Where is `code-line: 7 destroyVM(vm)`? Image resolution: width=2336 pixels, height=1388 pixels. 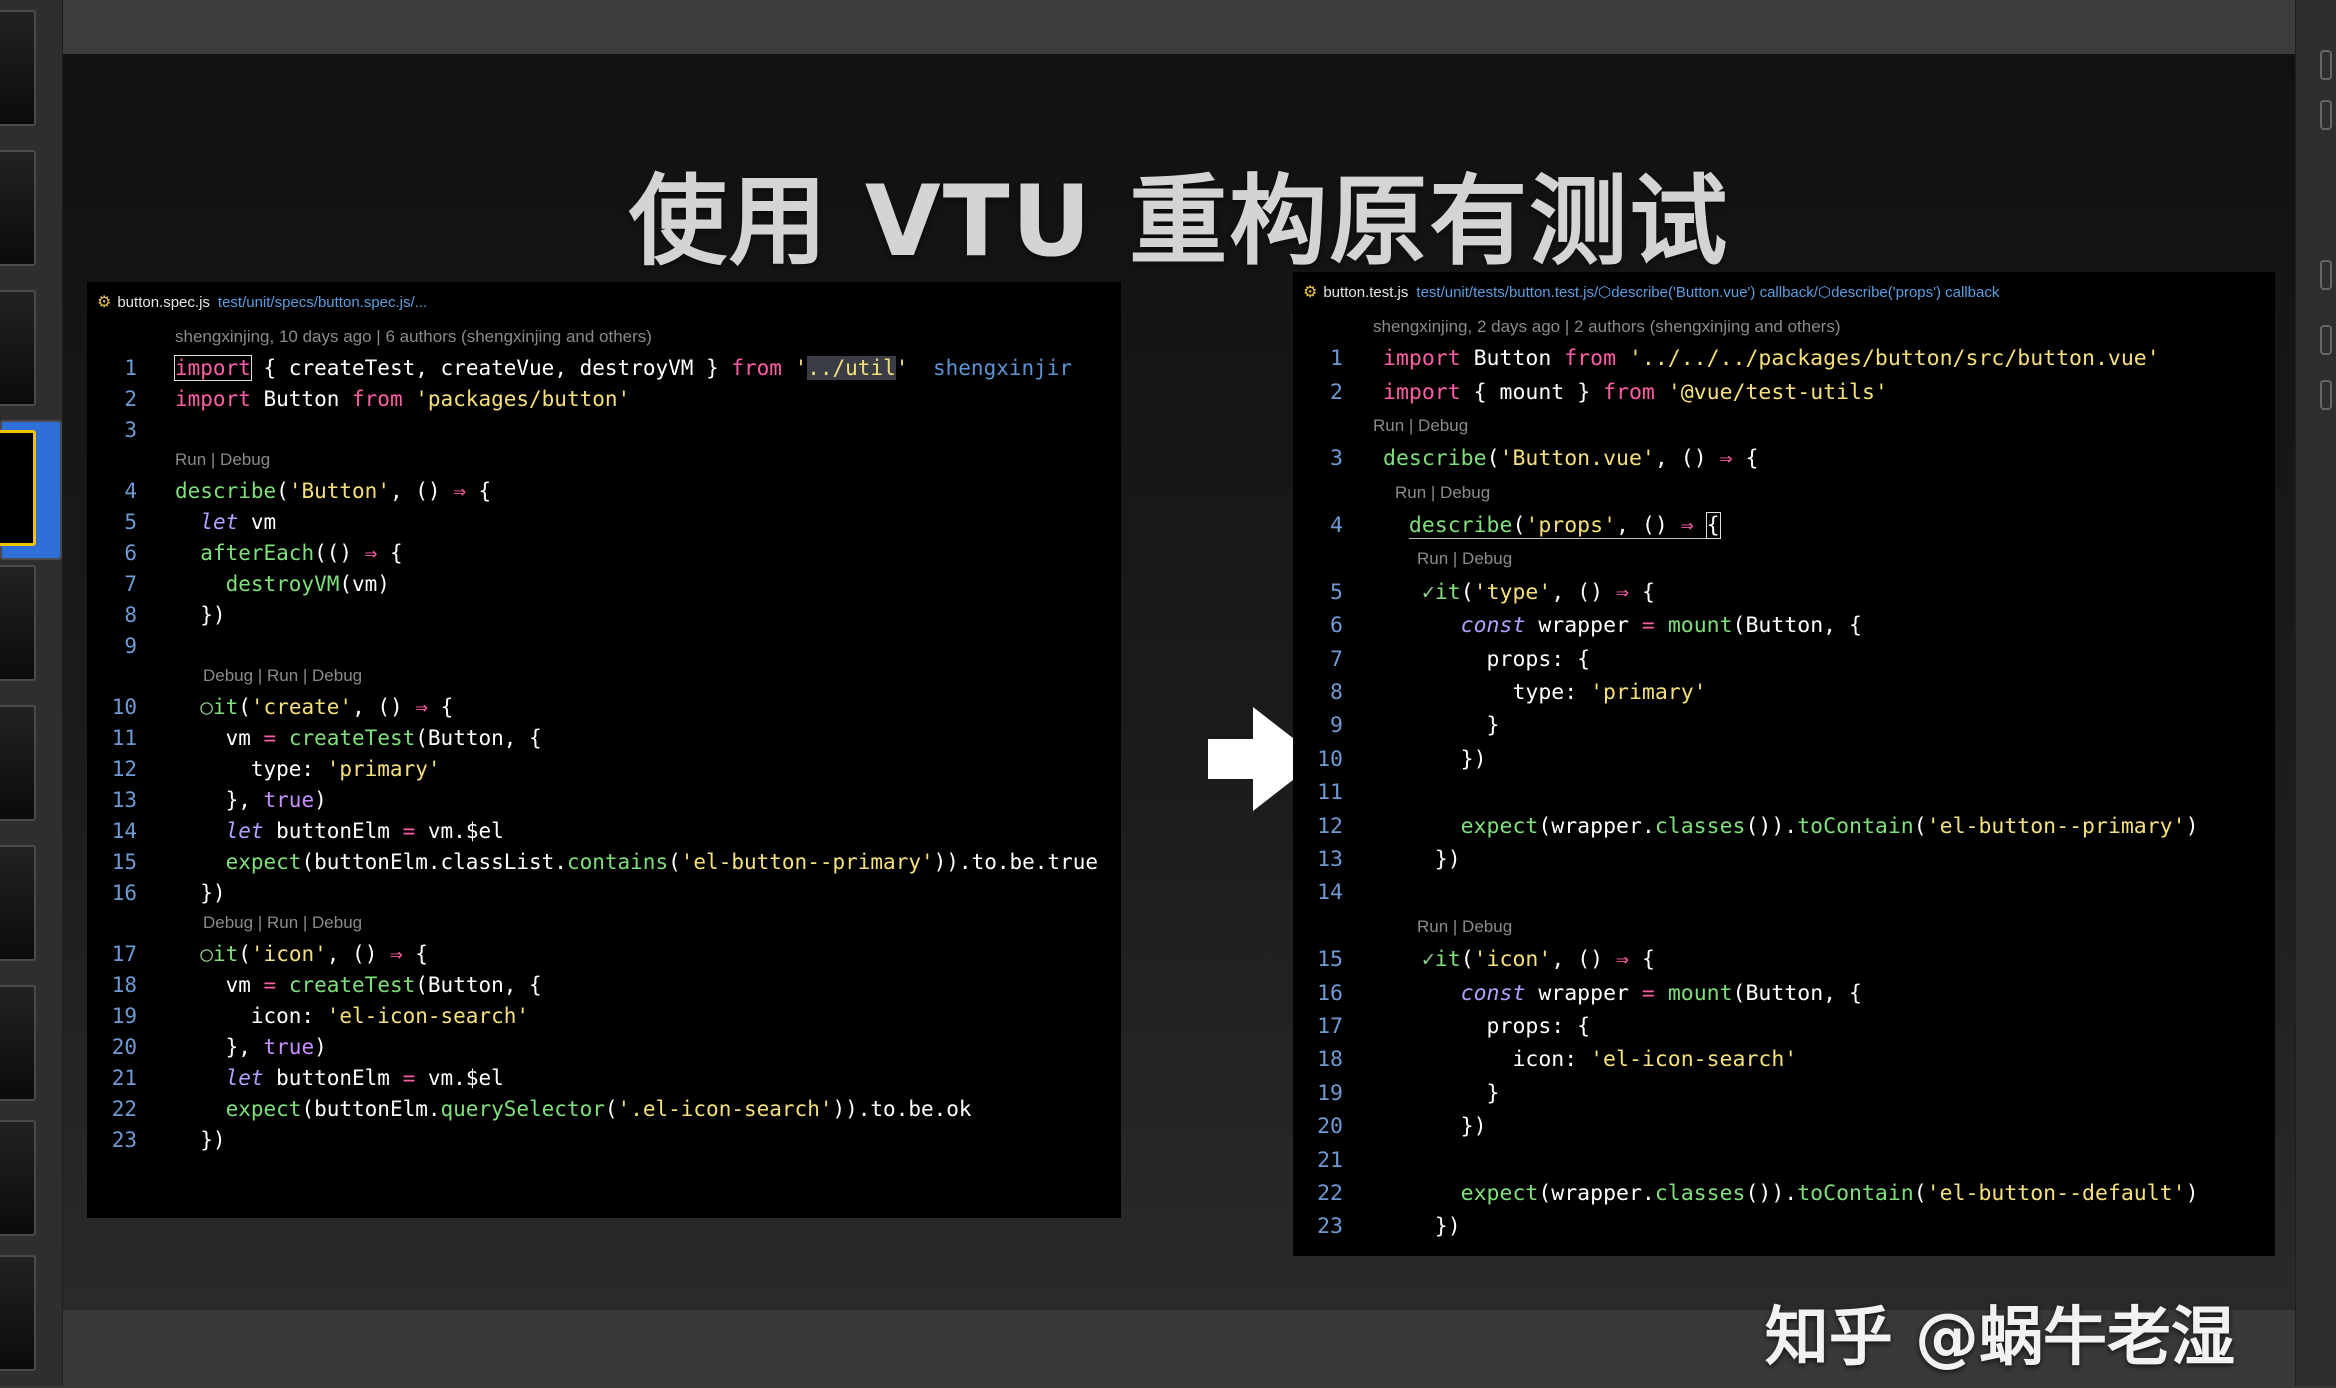
code-line: 7 destroyVM(vm) is located at coordinates (604, 583).